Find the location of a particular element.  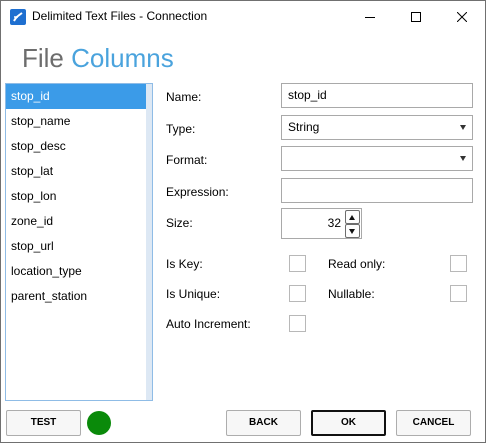

auto-increment-checkbox is located at coordinates (297, 323).